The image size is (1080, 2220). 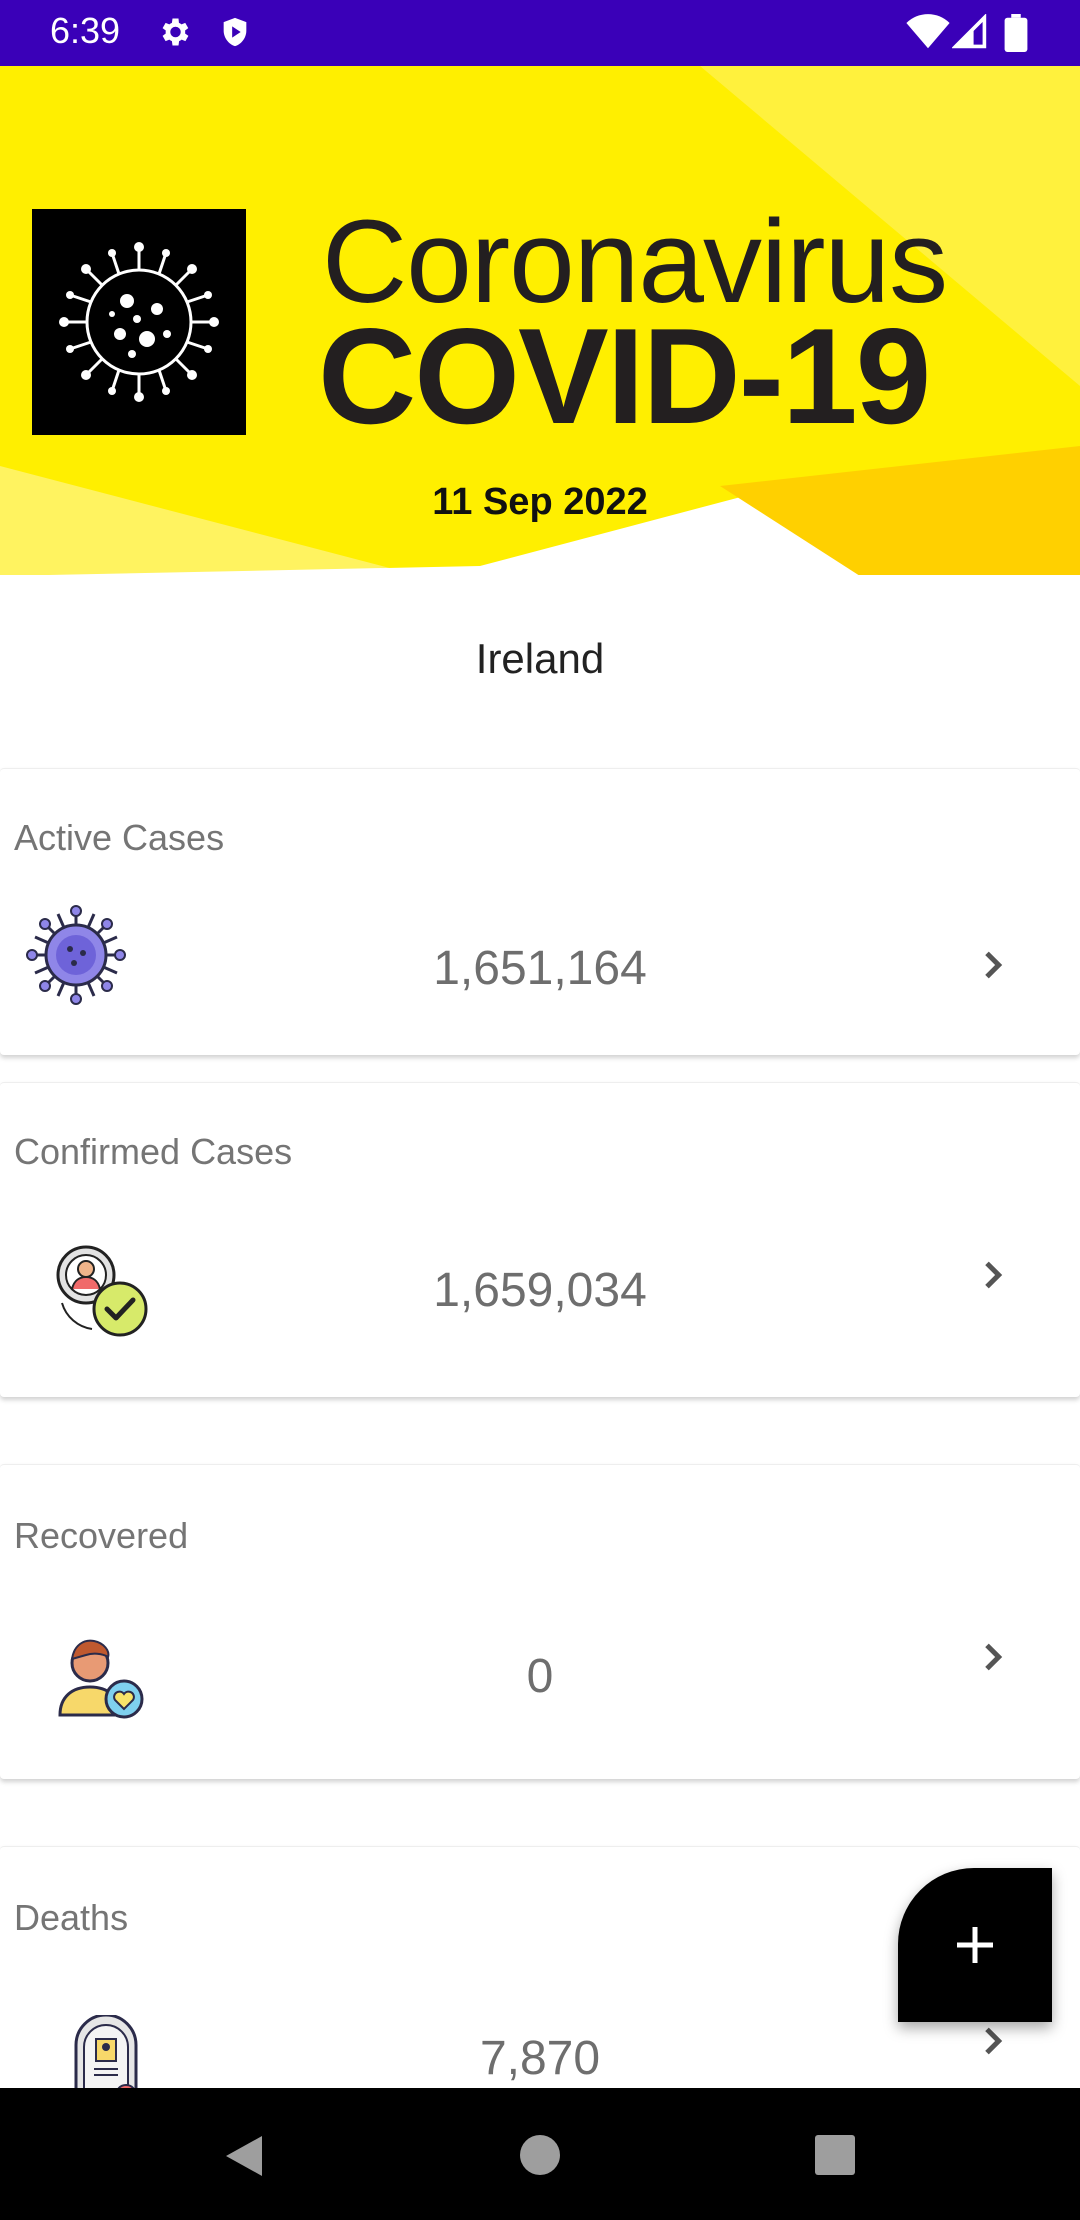 What do you see at coordinates (119, 837) in the screenshot?
I see `card-label: Active Cases` at bounding box center [119, 837].